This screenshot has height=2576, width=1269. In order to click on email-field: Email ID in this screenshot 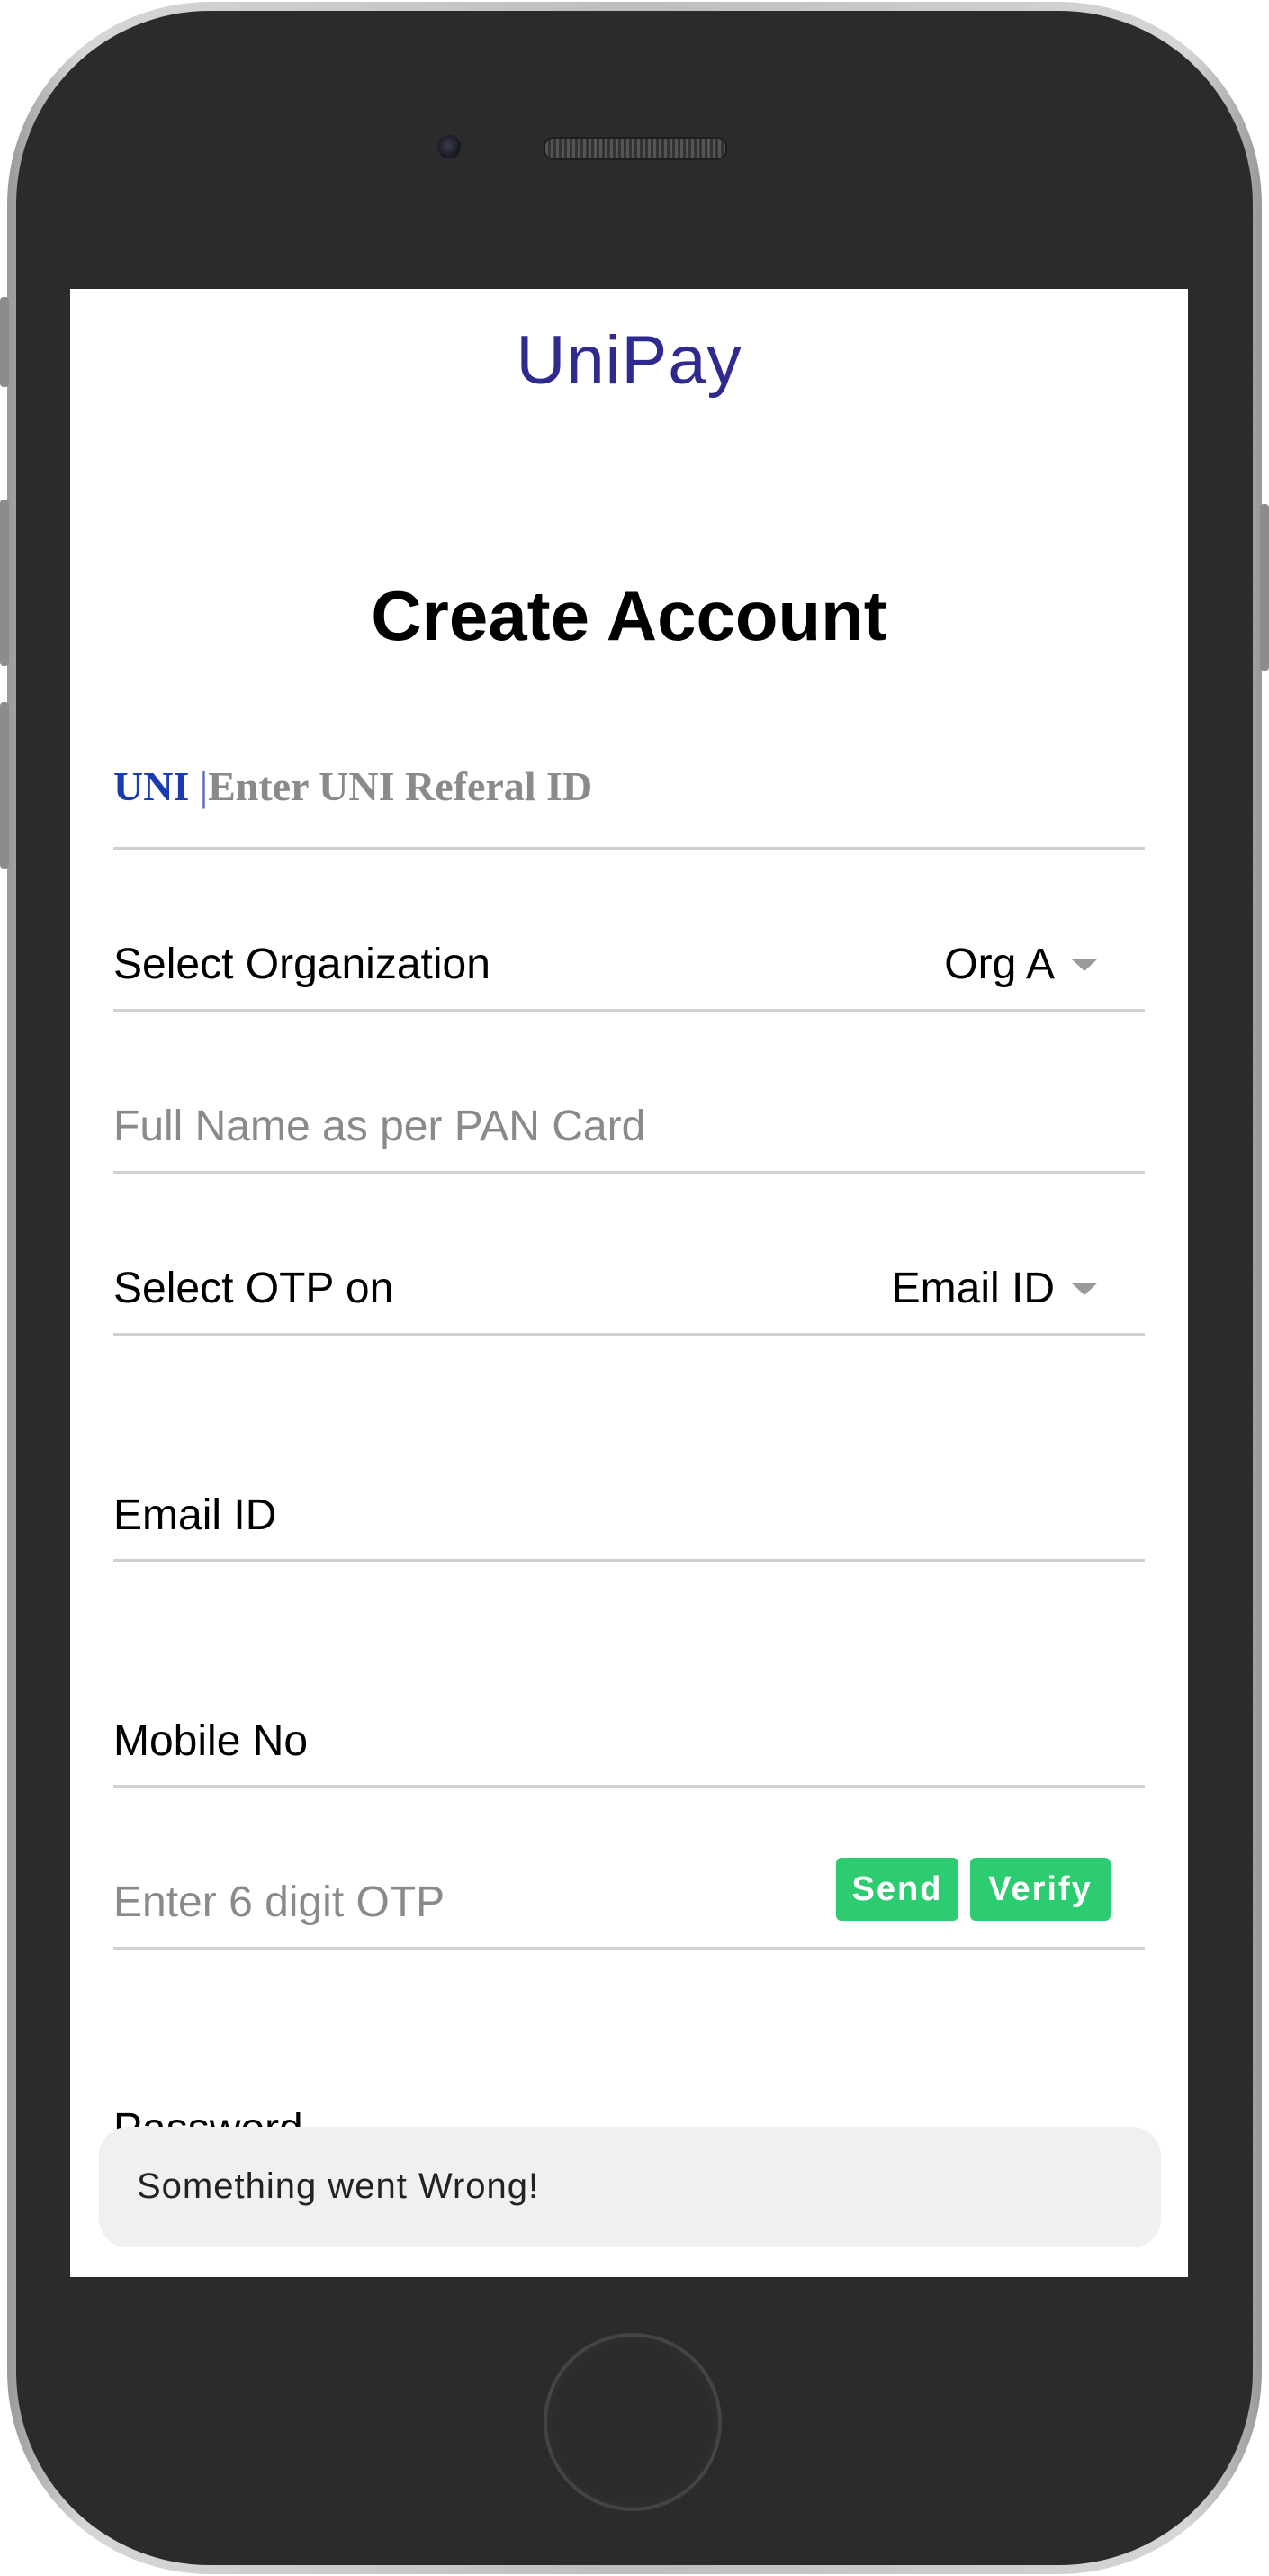, I will do `click(629, 1447)`.